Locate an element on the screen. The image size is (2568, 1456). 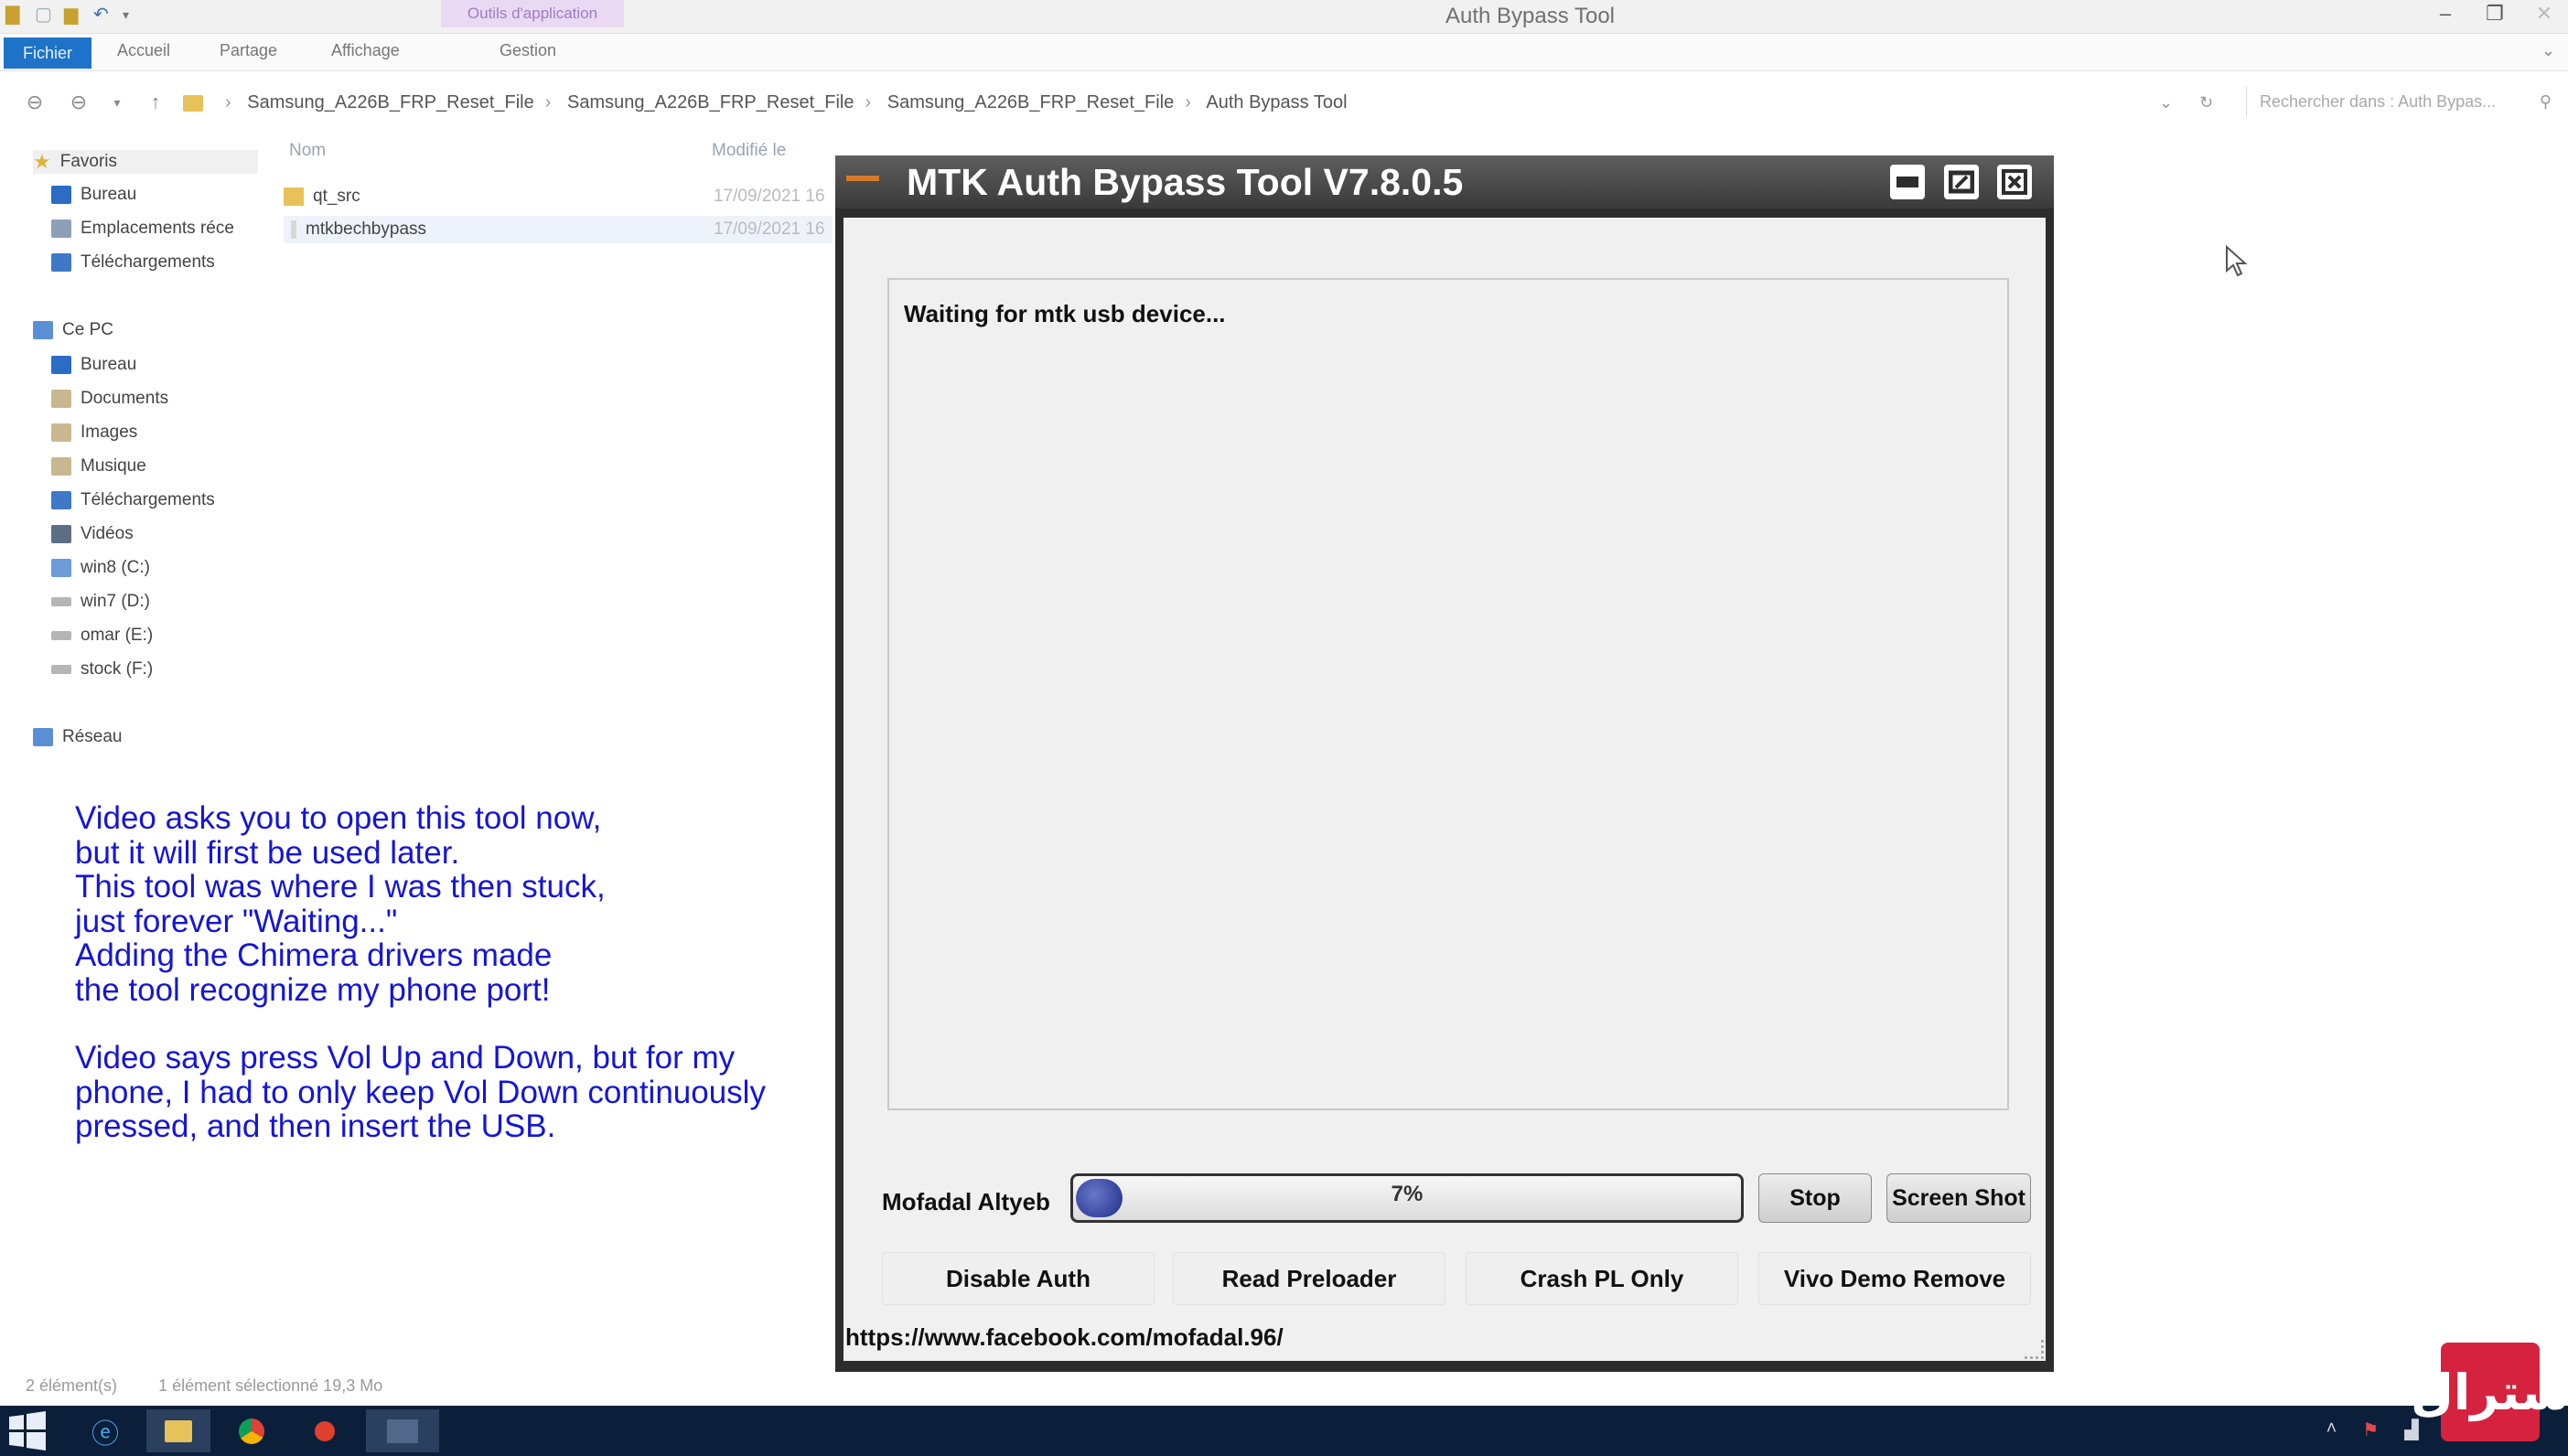
nav-label: Documents is located at coordinates (125, 398).